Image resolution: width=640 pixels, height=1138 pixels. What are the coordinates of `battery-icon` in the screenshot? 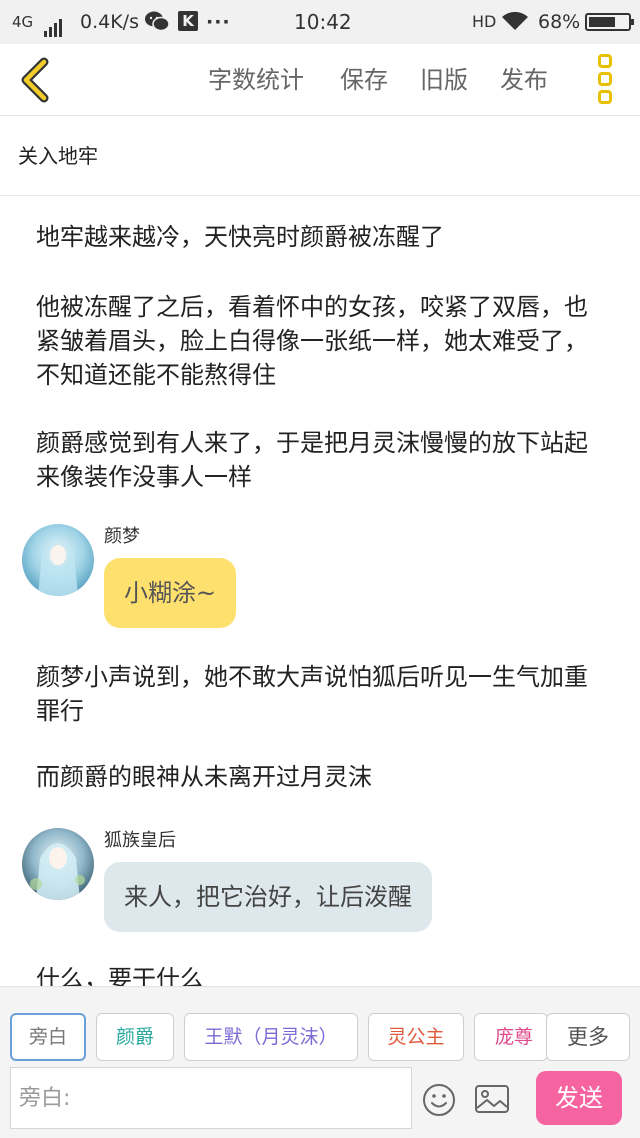 It's located at (609, 22).